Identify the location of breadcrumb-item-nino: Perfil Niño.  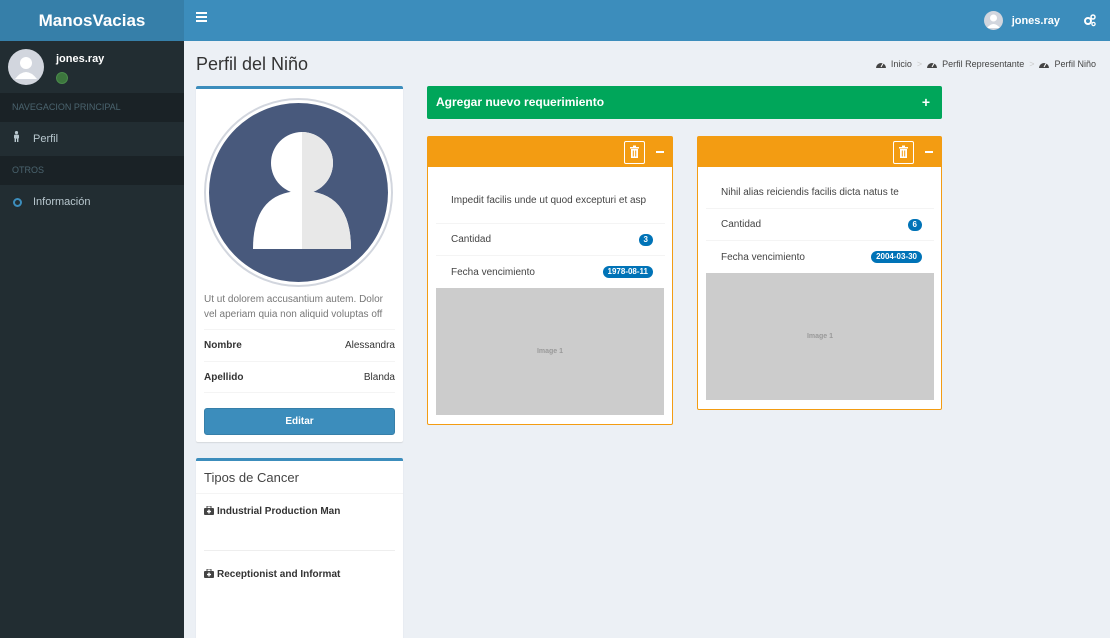
(1067, 64).